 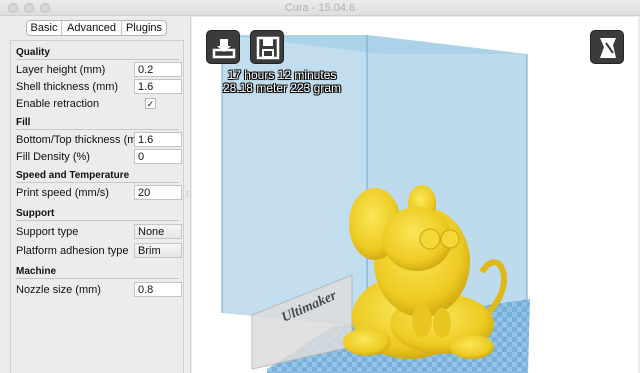 What do you see at coordinates (92, 28) in the screenshot?
I see `tab-advanced: Advanced` at bounding box center [92, 28].